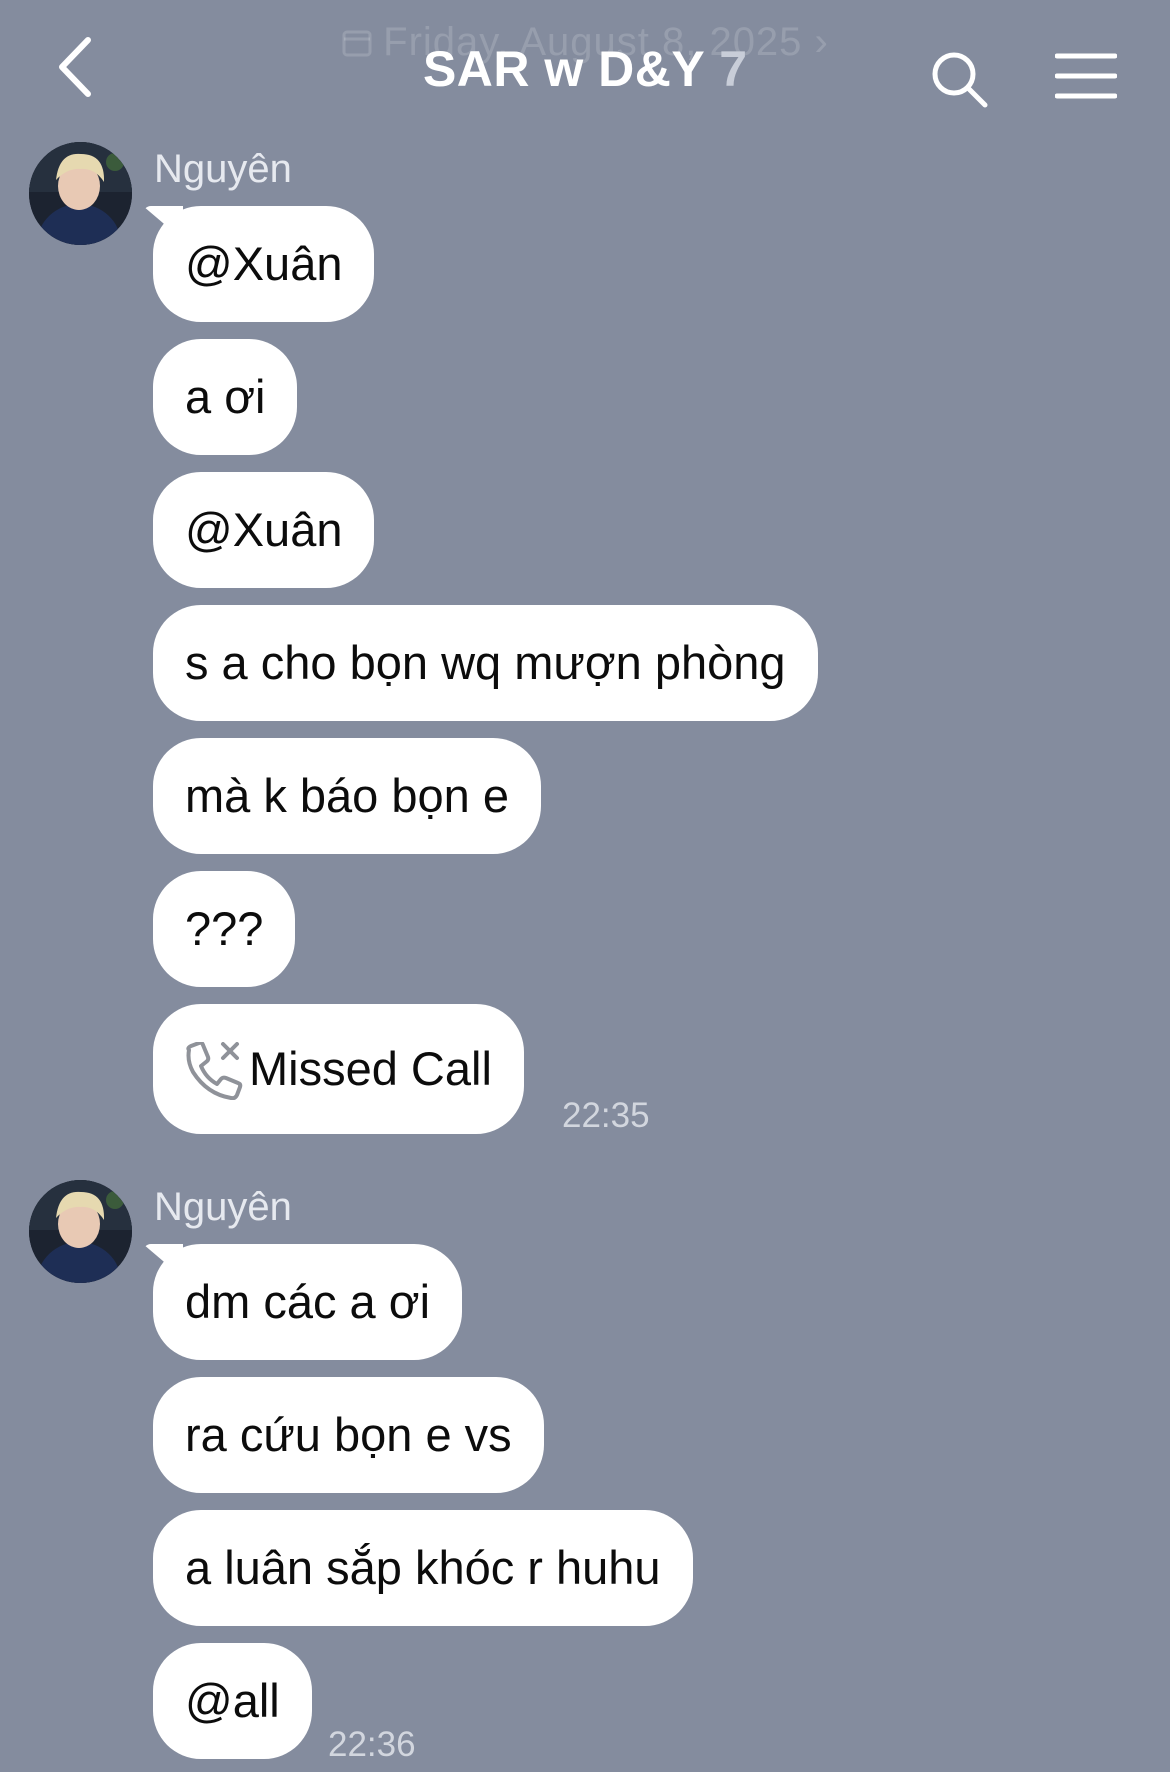 The width and height of the screenshot is (1170, 1772). I want to click on chat-title-area: SAR w D&Y 7, so click(585, 69).